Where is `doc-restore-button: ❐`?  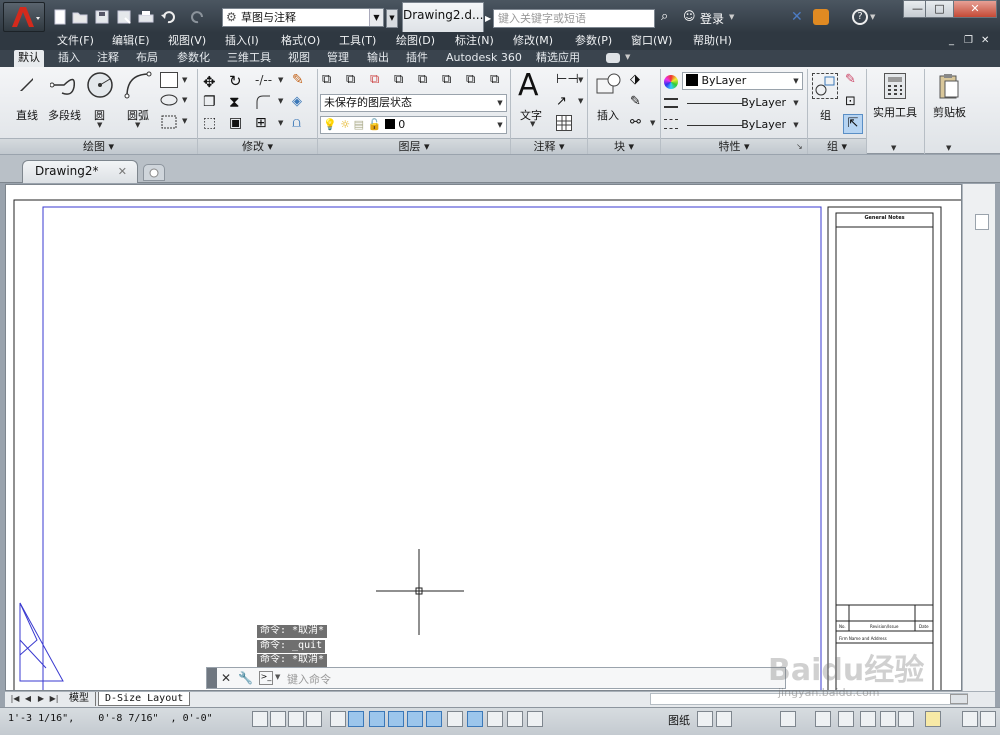 doc-restore-button: ❐ is located at coordinates (968, 41).